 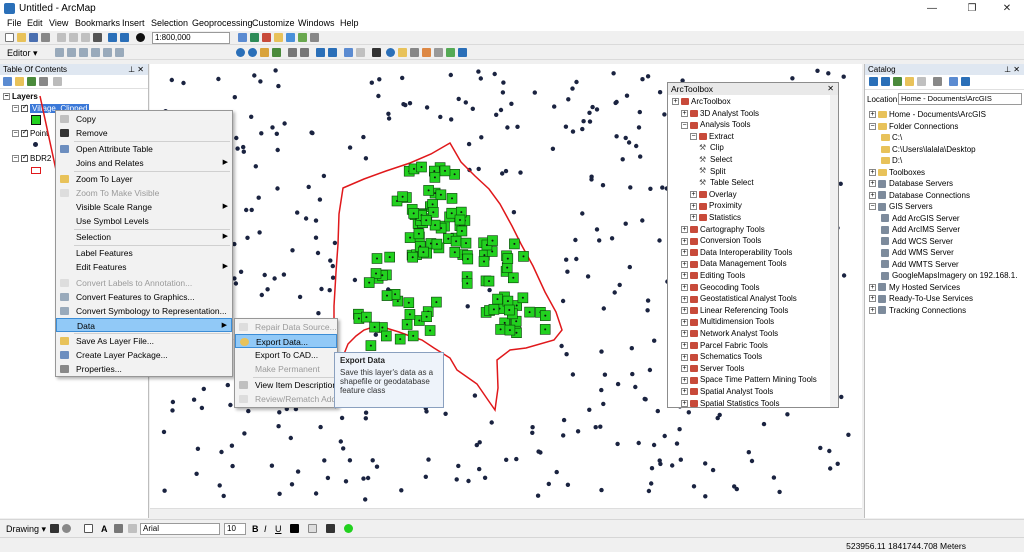 What do you see at coordinates (95, 52) in the screenshot?
I see `trace-icon` at bounding box center [95, 52].